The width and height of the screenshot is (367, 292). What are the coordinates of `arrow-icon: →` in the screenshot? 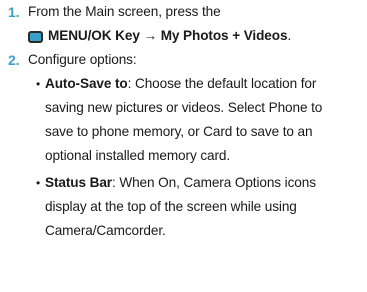 It's located at (150, 35).